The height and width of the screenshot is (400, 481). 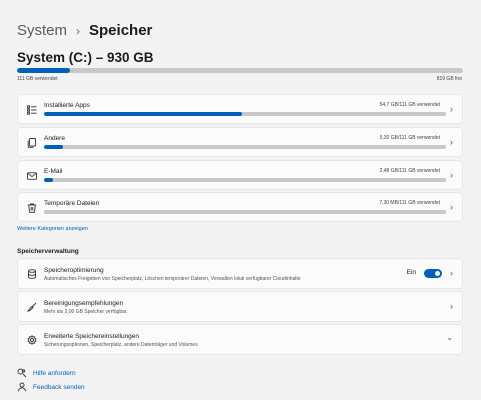 What do you see at coordinates (32, 110) in the screenshot?
I see `apps-list-icon` at bounding box center [32, 110].